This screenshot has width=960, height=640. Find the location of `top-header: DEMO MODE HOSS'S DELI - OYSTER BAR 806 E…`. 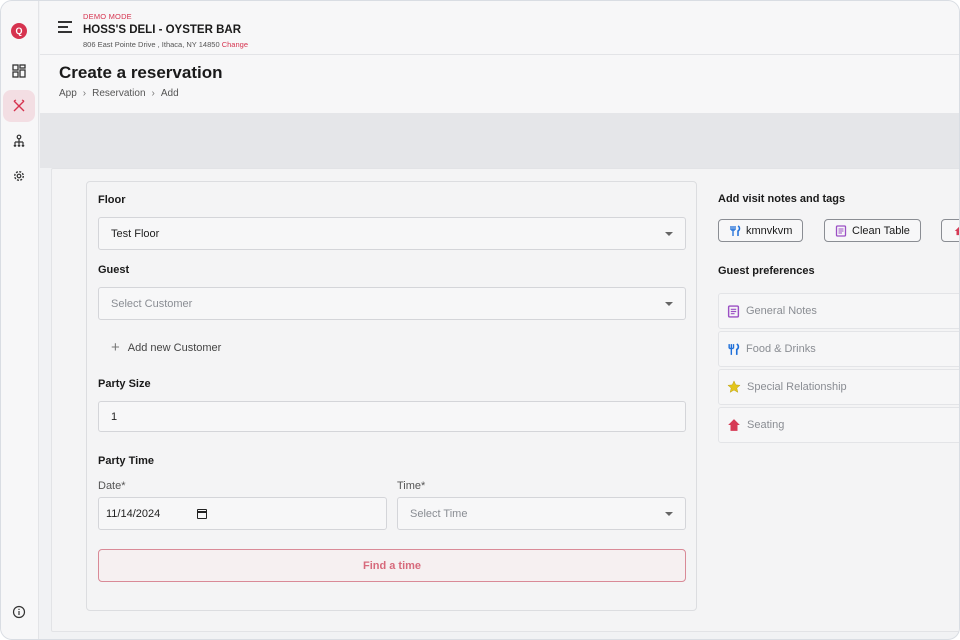

top-header: DEMO MODE HOSS'S DELI - OYSTER BAR 806 E… is located at coordinates (499, 28).